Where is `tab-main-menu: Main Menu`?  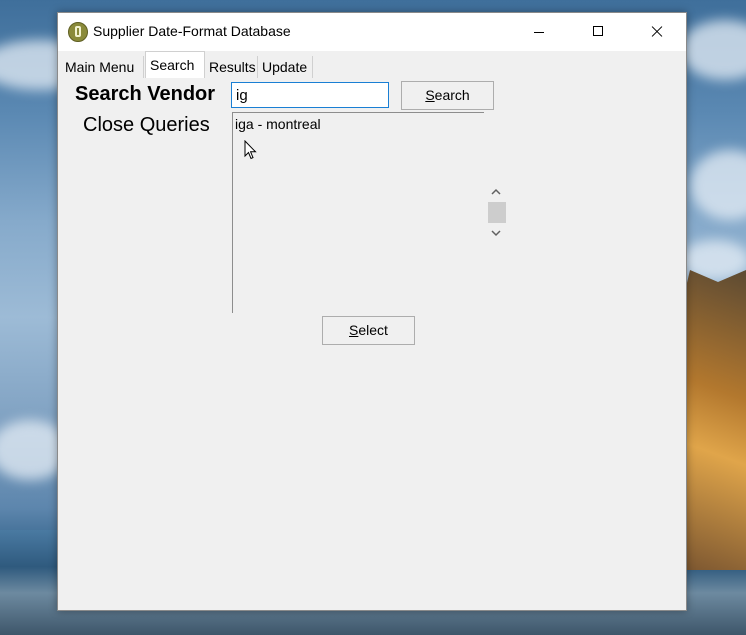
tab-main-menu: Main Menu is located at coordinates (102, 67).